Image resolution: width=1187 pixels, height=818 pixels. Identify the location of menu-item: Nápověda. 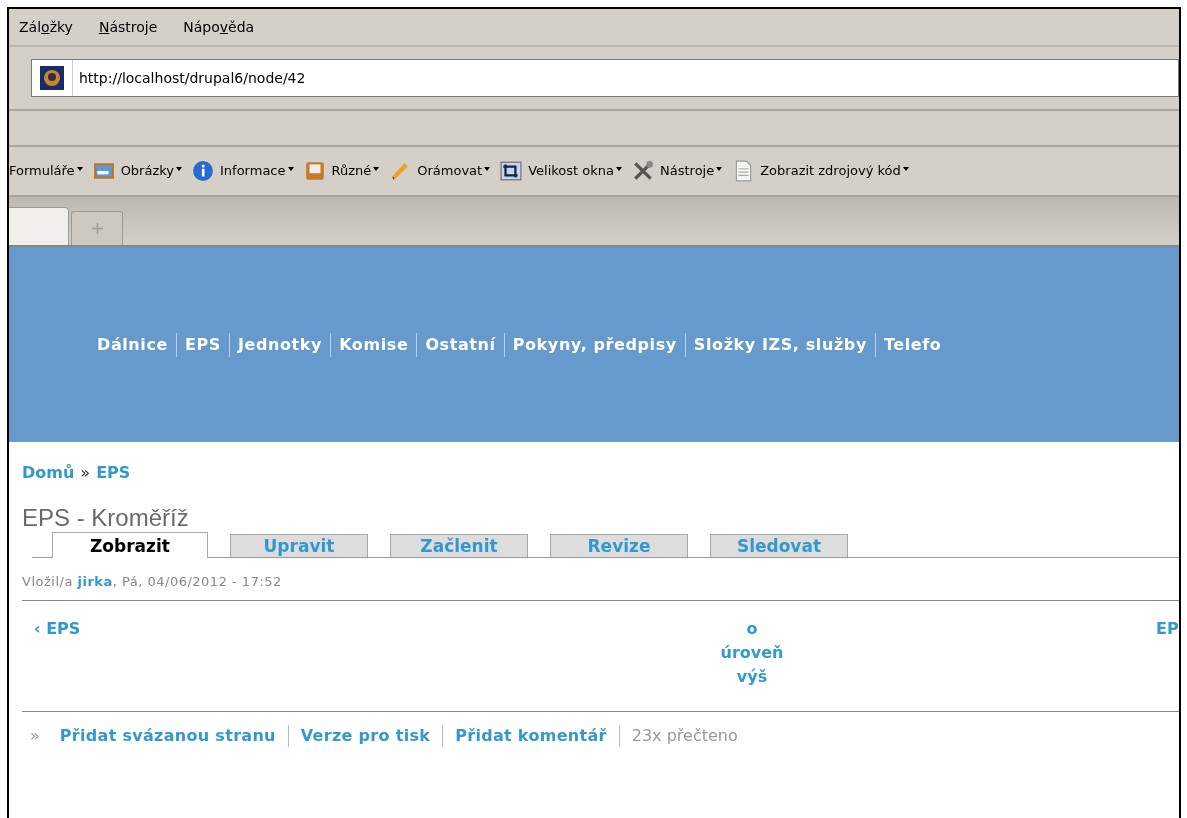
(219, 27).